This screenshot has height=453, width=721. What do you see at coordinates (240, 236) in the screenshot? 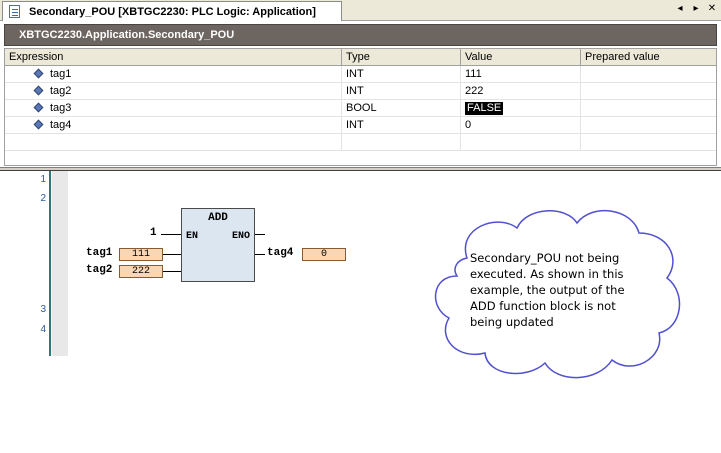
I see `eno-pin-label: ENO` at bounding box center [240, 236].